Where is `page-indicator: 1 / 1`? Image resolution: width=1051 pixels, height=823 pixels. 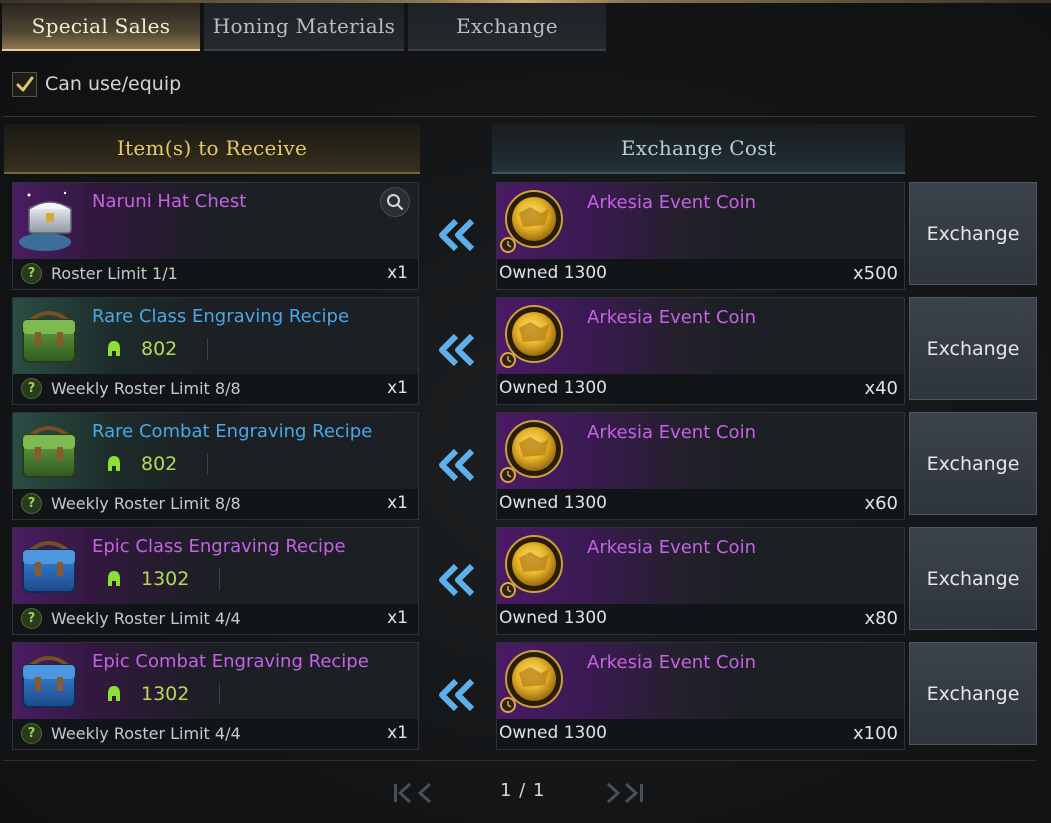
page-indicator: 1 / 1 is located at coordinates (523, 790).